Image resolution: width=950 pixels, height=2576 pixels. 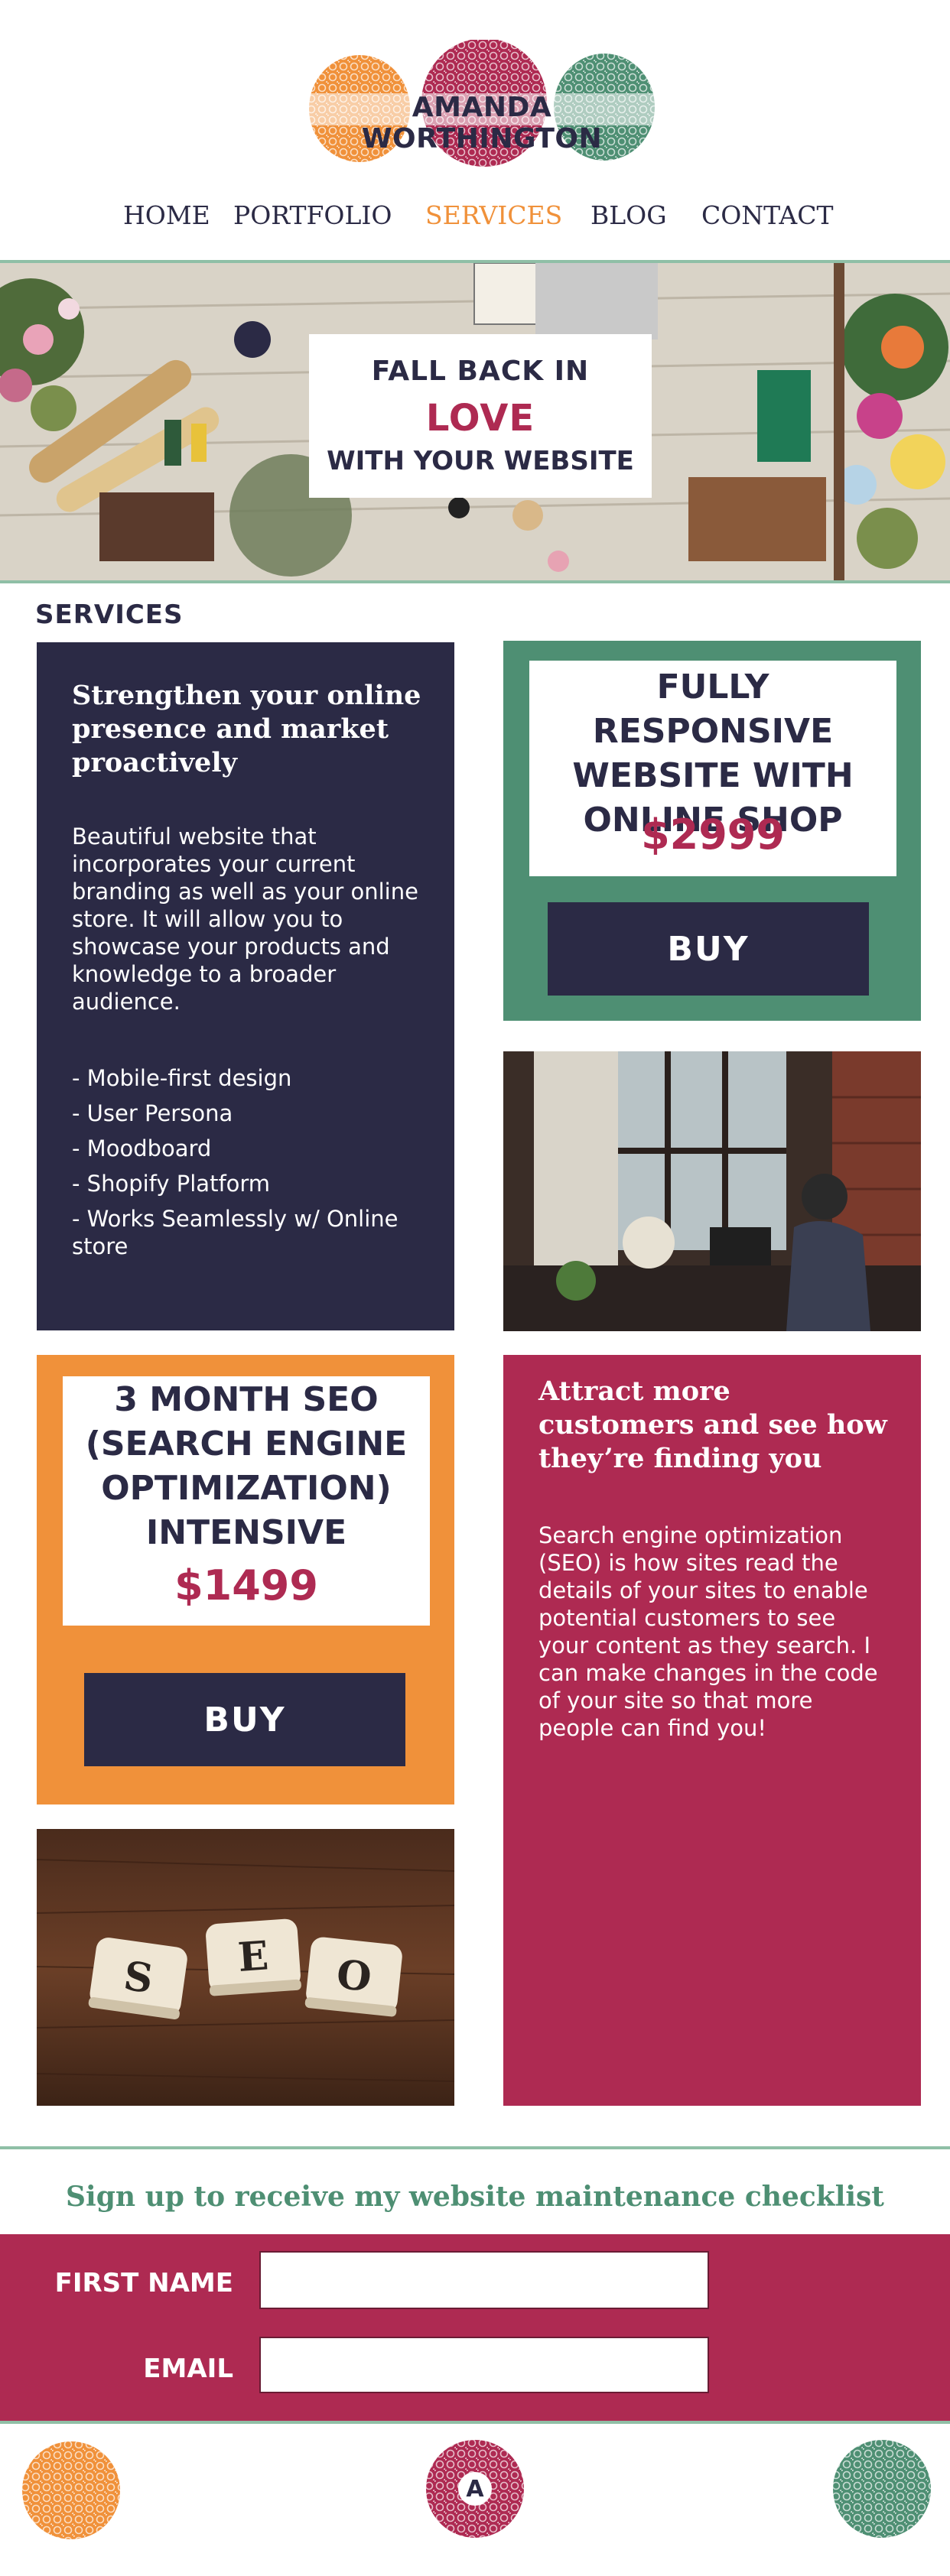 I want to click on email-field, so click(x=484, y=2365).